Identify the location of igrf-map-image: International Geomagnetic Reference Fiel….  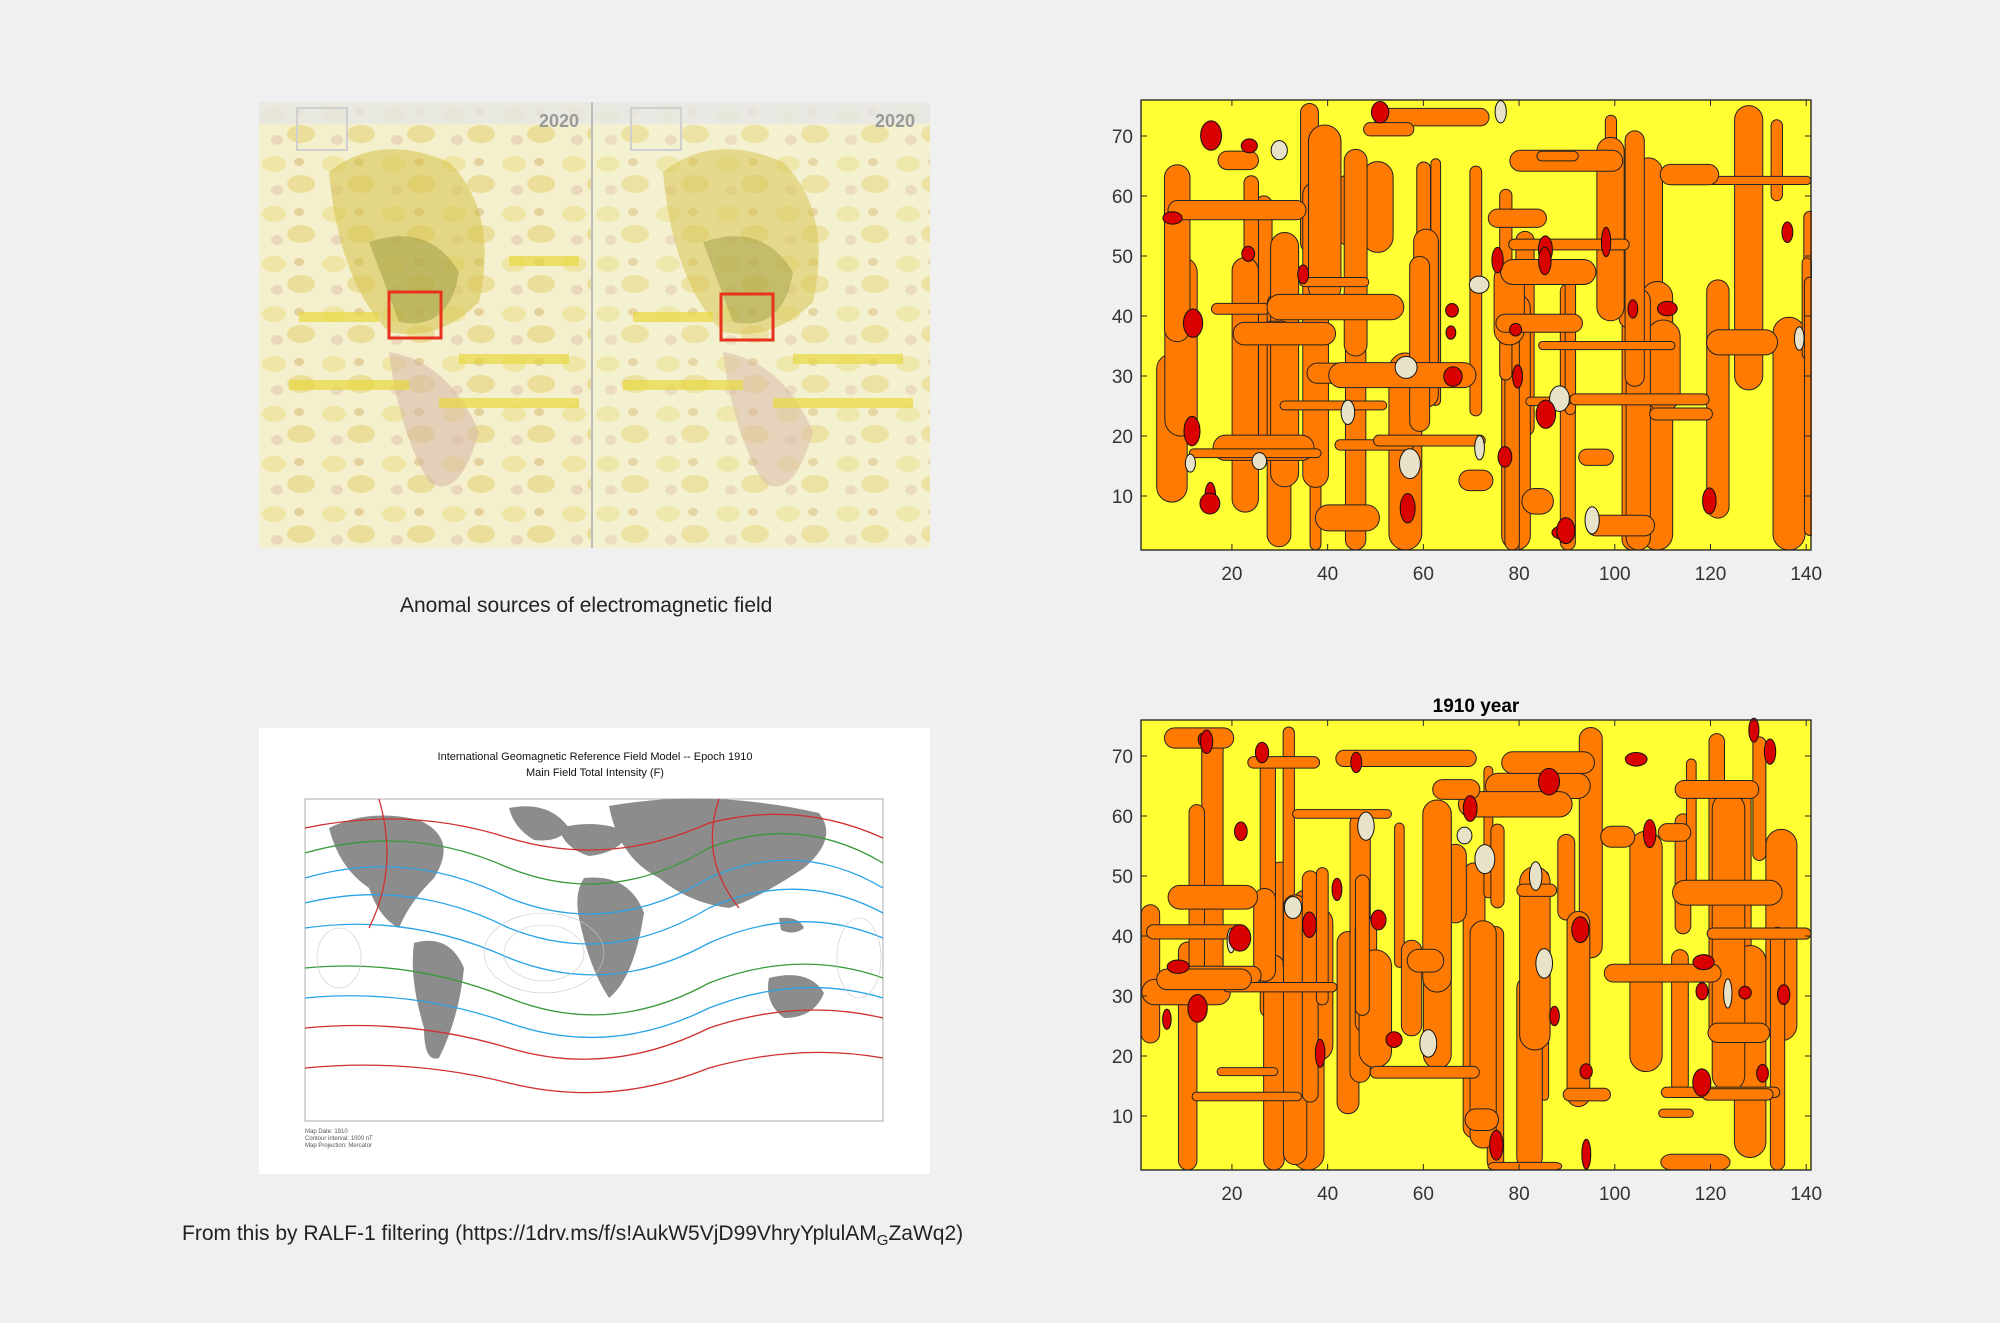
(594, 951).